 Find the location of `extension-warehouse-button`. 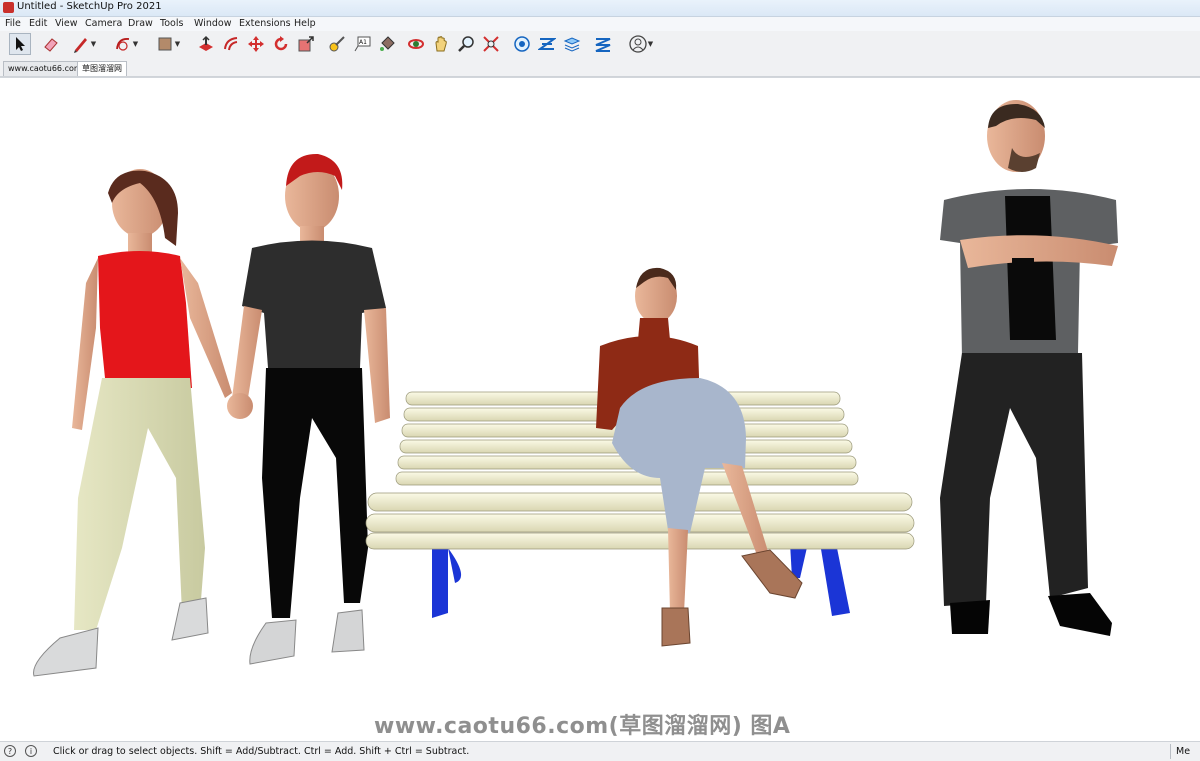

extension-warehouse-button is located at coordinates (547, 44).